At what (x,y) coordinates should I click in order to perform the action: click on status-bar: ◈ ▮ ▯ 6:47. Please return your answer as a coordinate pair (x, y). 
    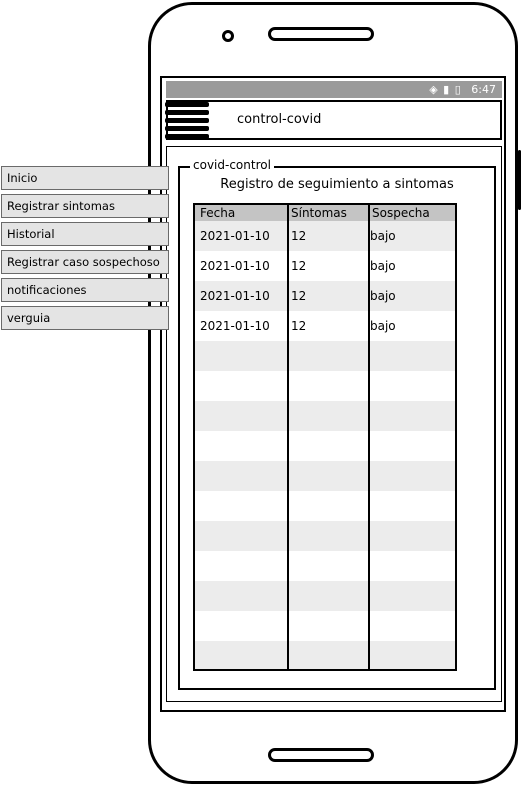
    Looking at the image, I should click on (334, 89).